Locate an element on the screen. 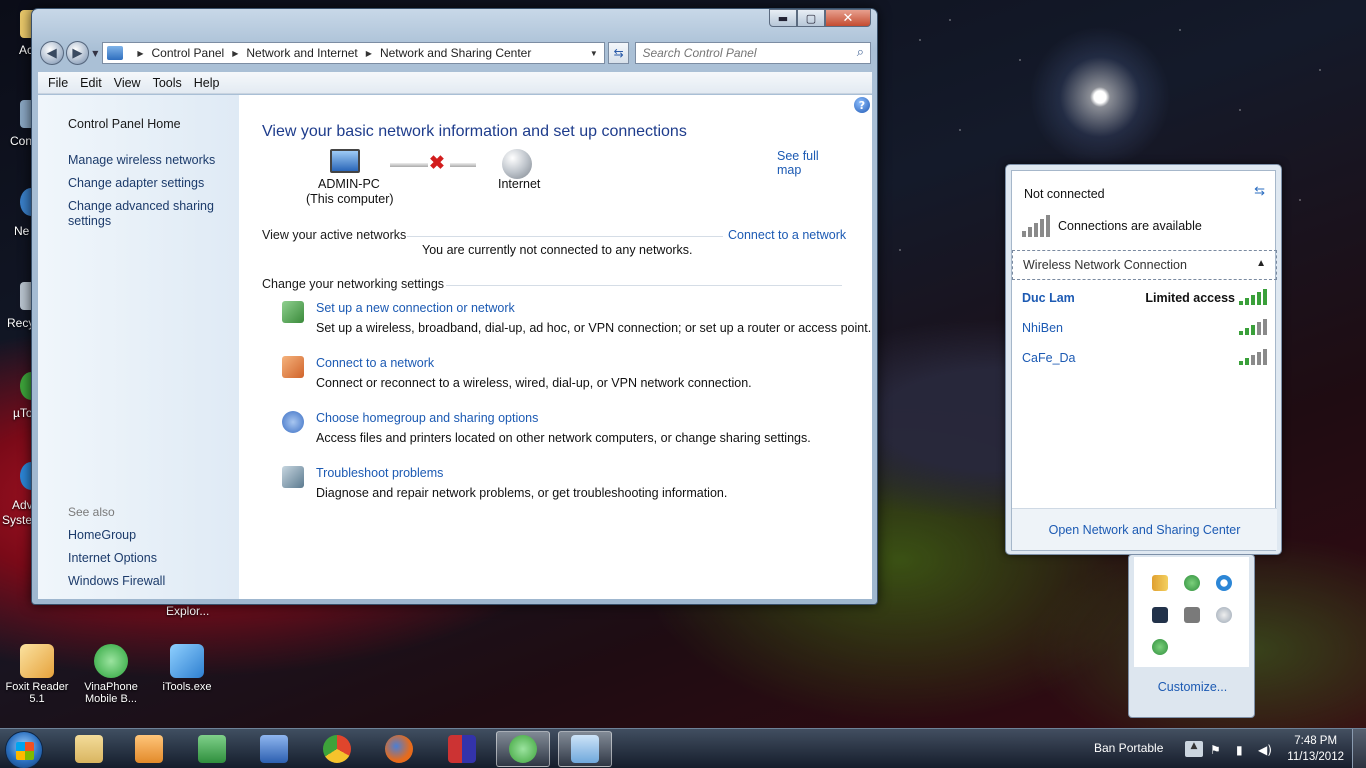  battery-icon: ▮ is located at coordinates (1239, 750).